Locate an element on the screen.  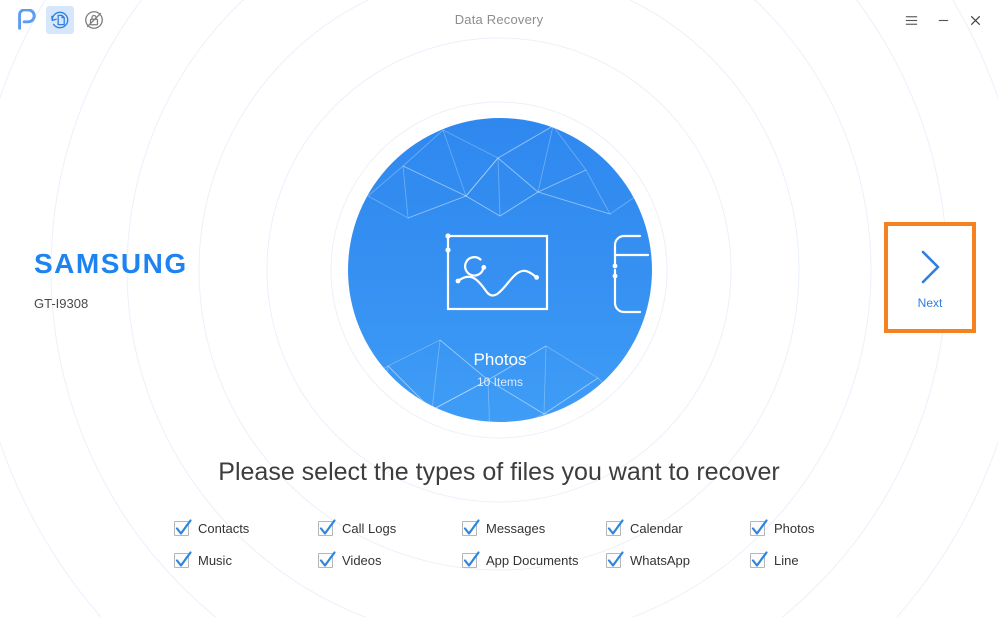
file-type-photos: Photos is located at coordinates (802, 528).